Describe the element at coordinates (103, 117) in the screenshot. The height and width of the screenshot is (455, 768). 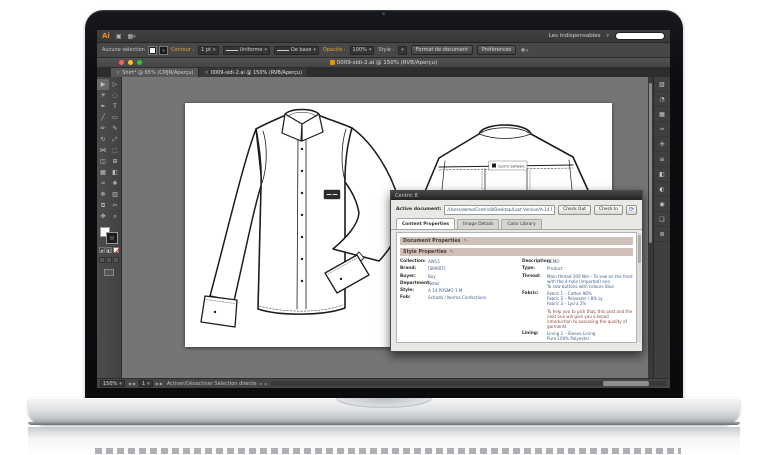
I see `line-segment-tool: ╱` at that location.